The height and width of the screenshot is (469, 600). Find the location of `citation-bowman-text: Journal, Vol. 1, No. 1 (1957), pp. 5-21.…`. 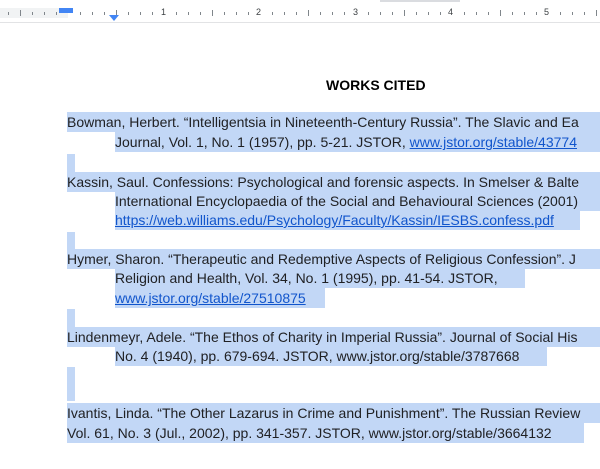

citation-bowman-text: Journal, Vol. 1, No. 1 (1957), pp. 5-21.… is located at coordinates (262, 142).